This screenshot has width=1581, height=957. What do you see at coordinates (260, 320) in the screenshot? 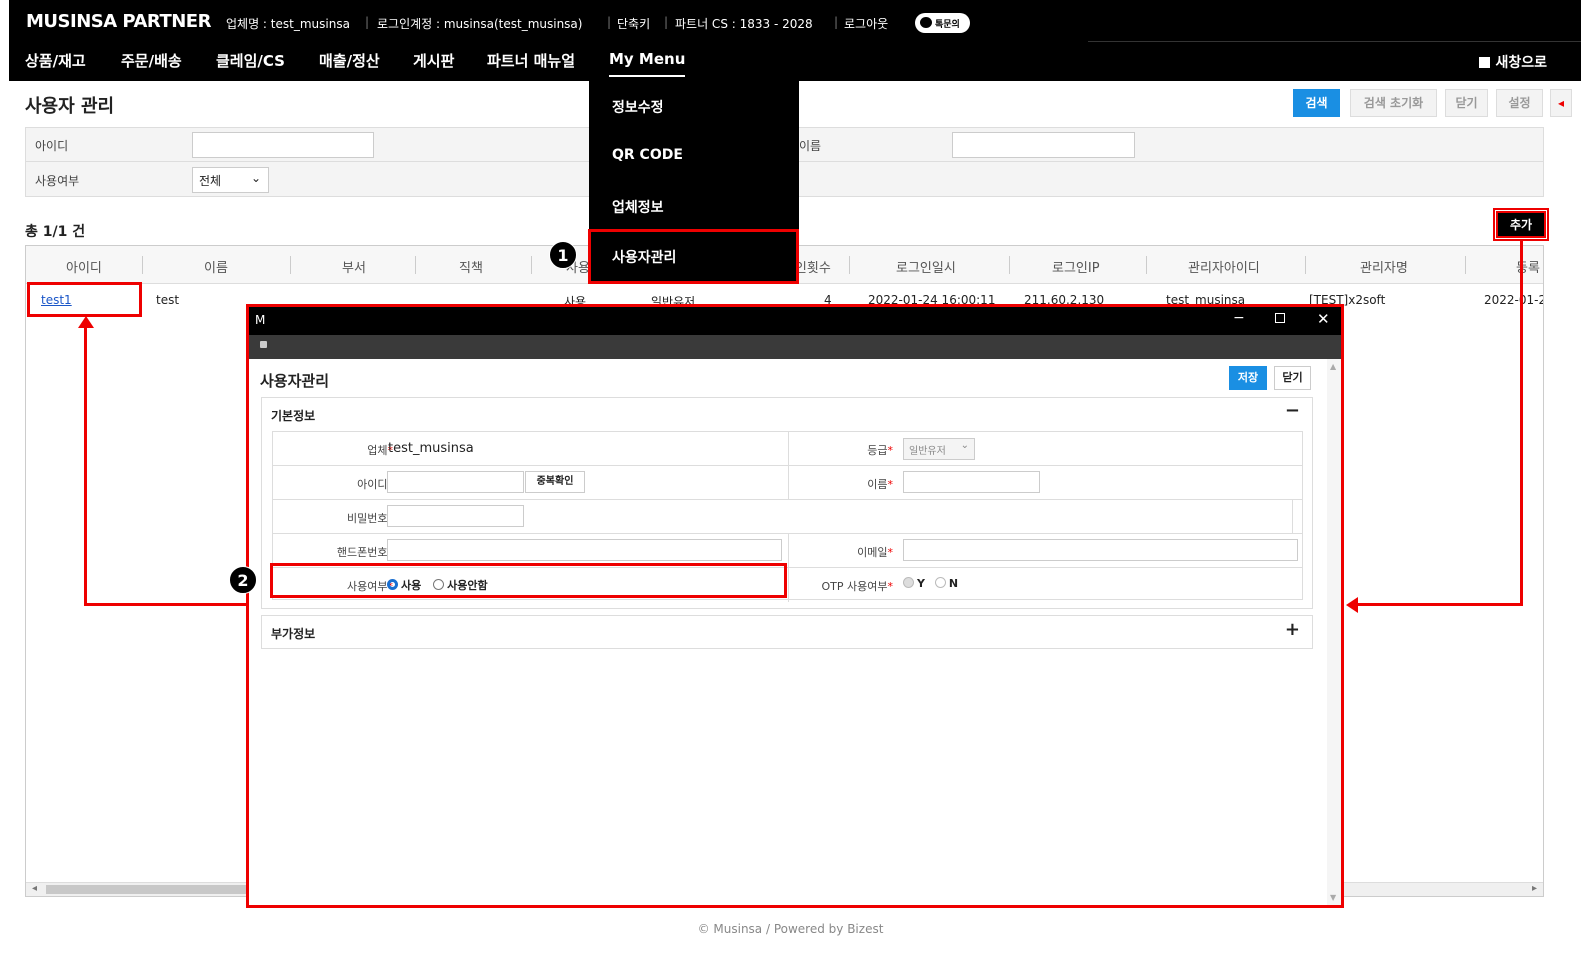
I see `window-letter: M` at bounding box center [260, 320].